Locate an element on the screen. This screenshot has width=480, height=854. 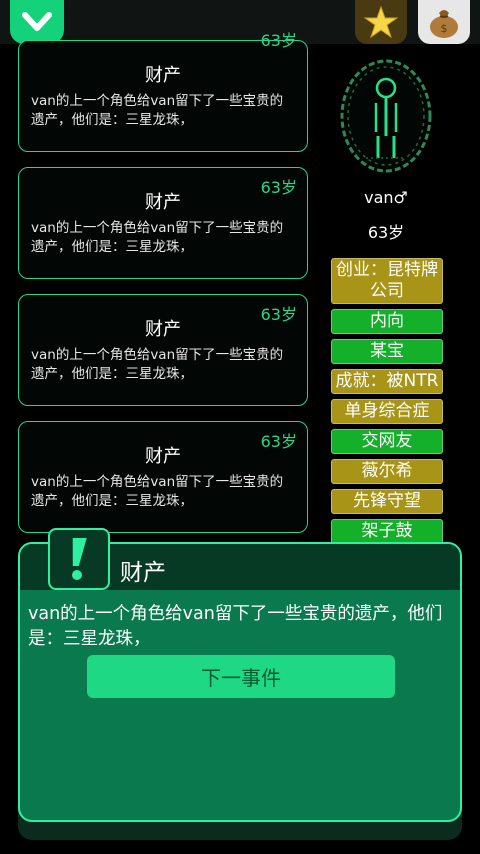
trait-badge: 内向 is located at coordinates (387, 321).